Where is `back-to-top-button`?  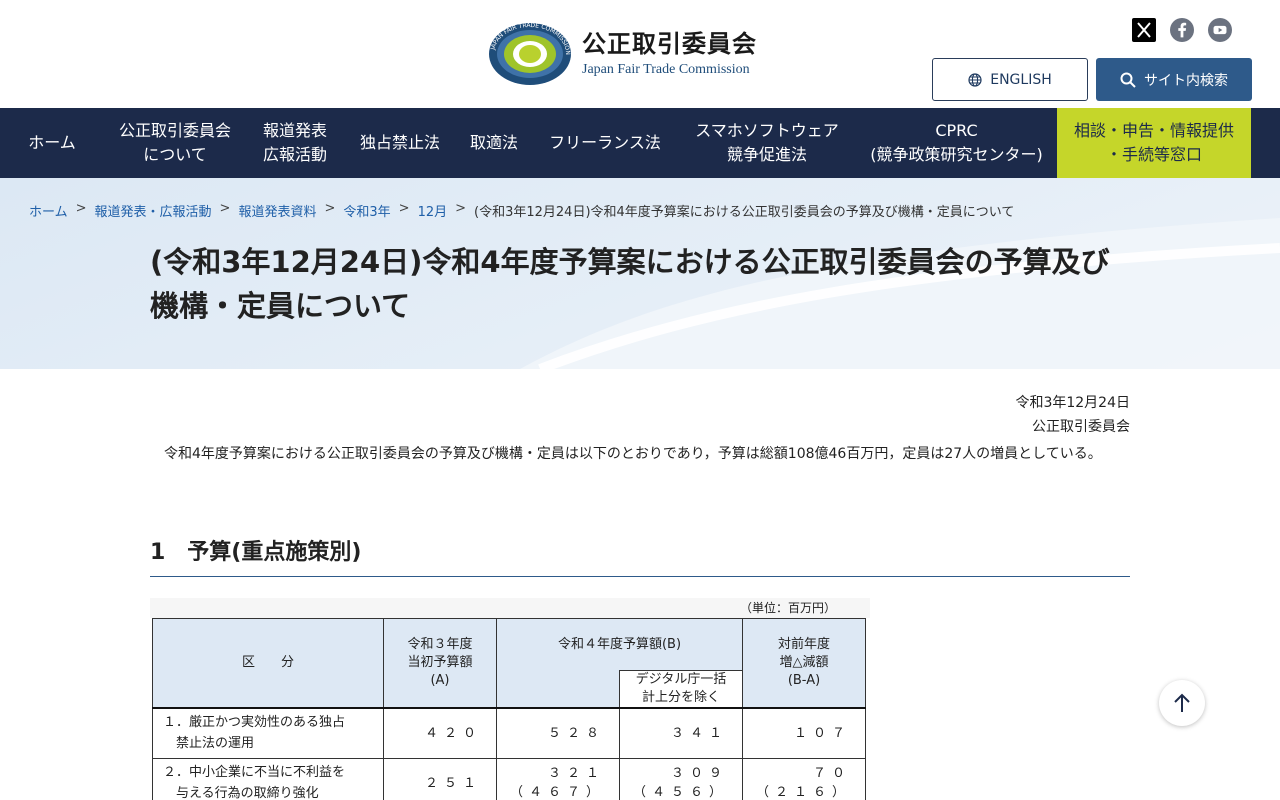
back-to-top-button is located at coordinates (1182, 703).